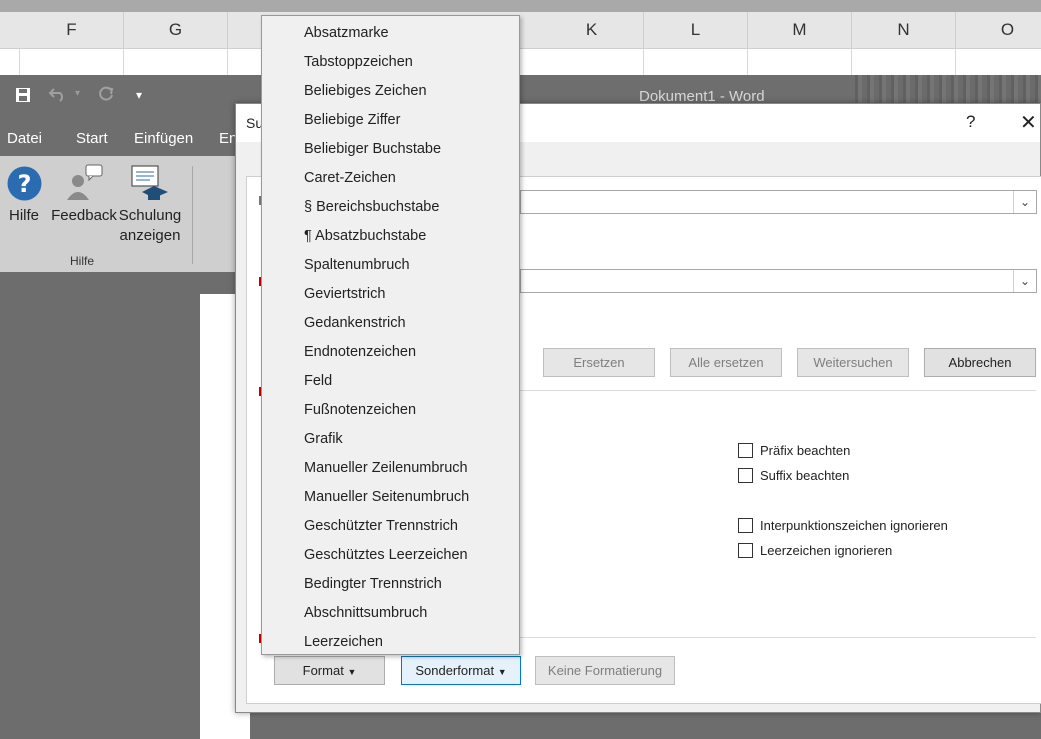 The image size is (1041, 739). What do you see at coordinates (192, 215) in the screenshot?
I see `ribbon-separator` at bounding box center [192, 215].